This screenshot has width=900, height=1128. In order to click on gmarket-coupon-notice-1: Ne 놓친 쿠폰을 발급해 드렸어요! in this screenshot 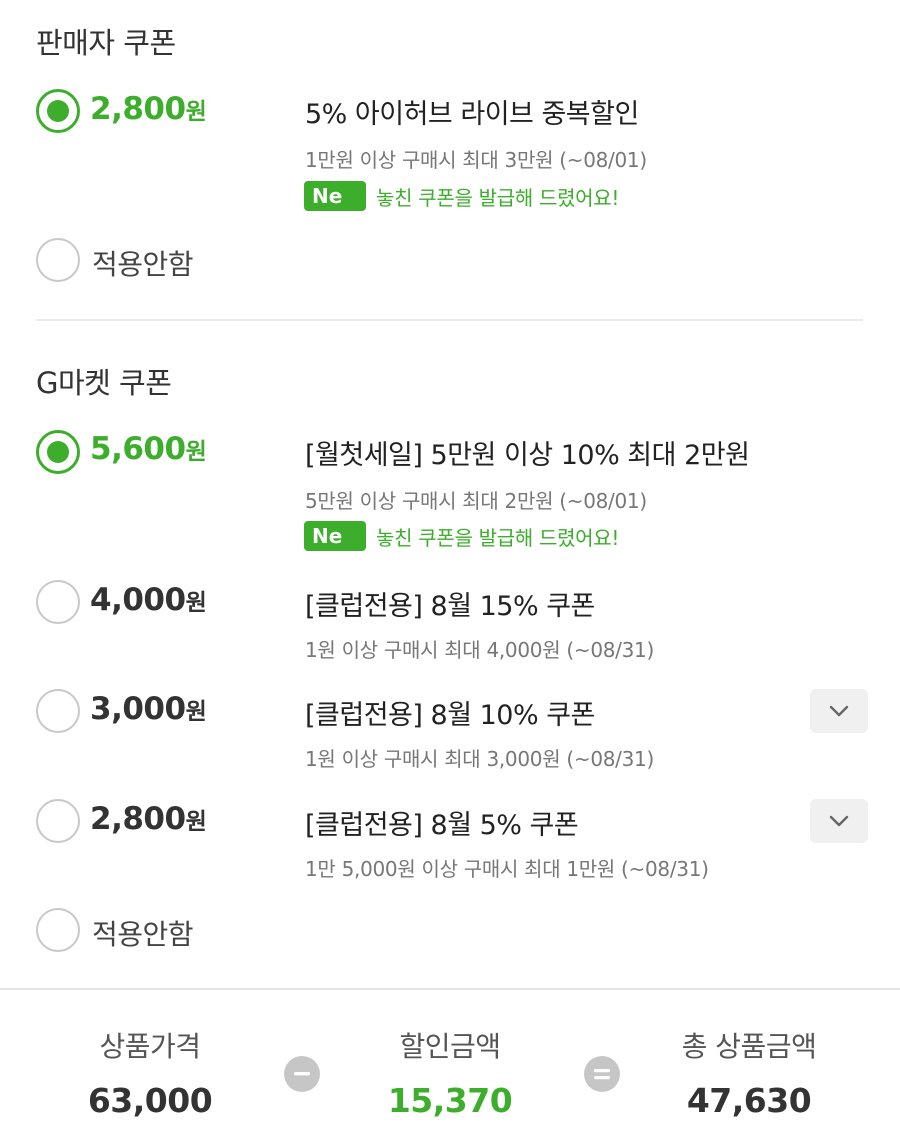, I will do `click(461, 536)`.